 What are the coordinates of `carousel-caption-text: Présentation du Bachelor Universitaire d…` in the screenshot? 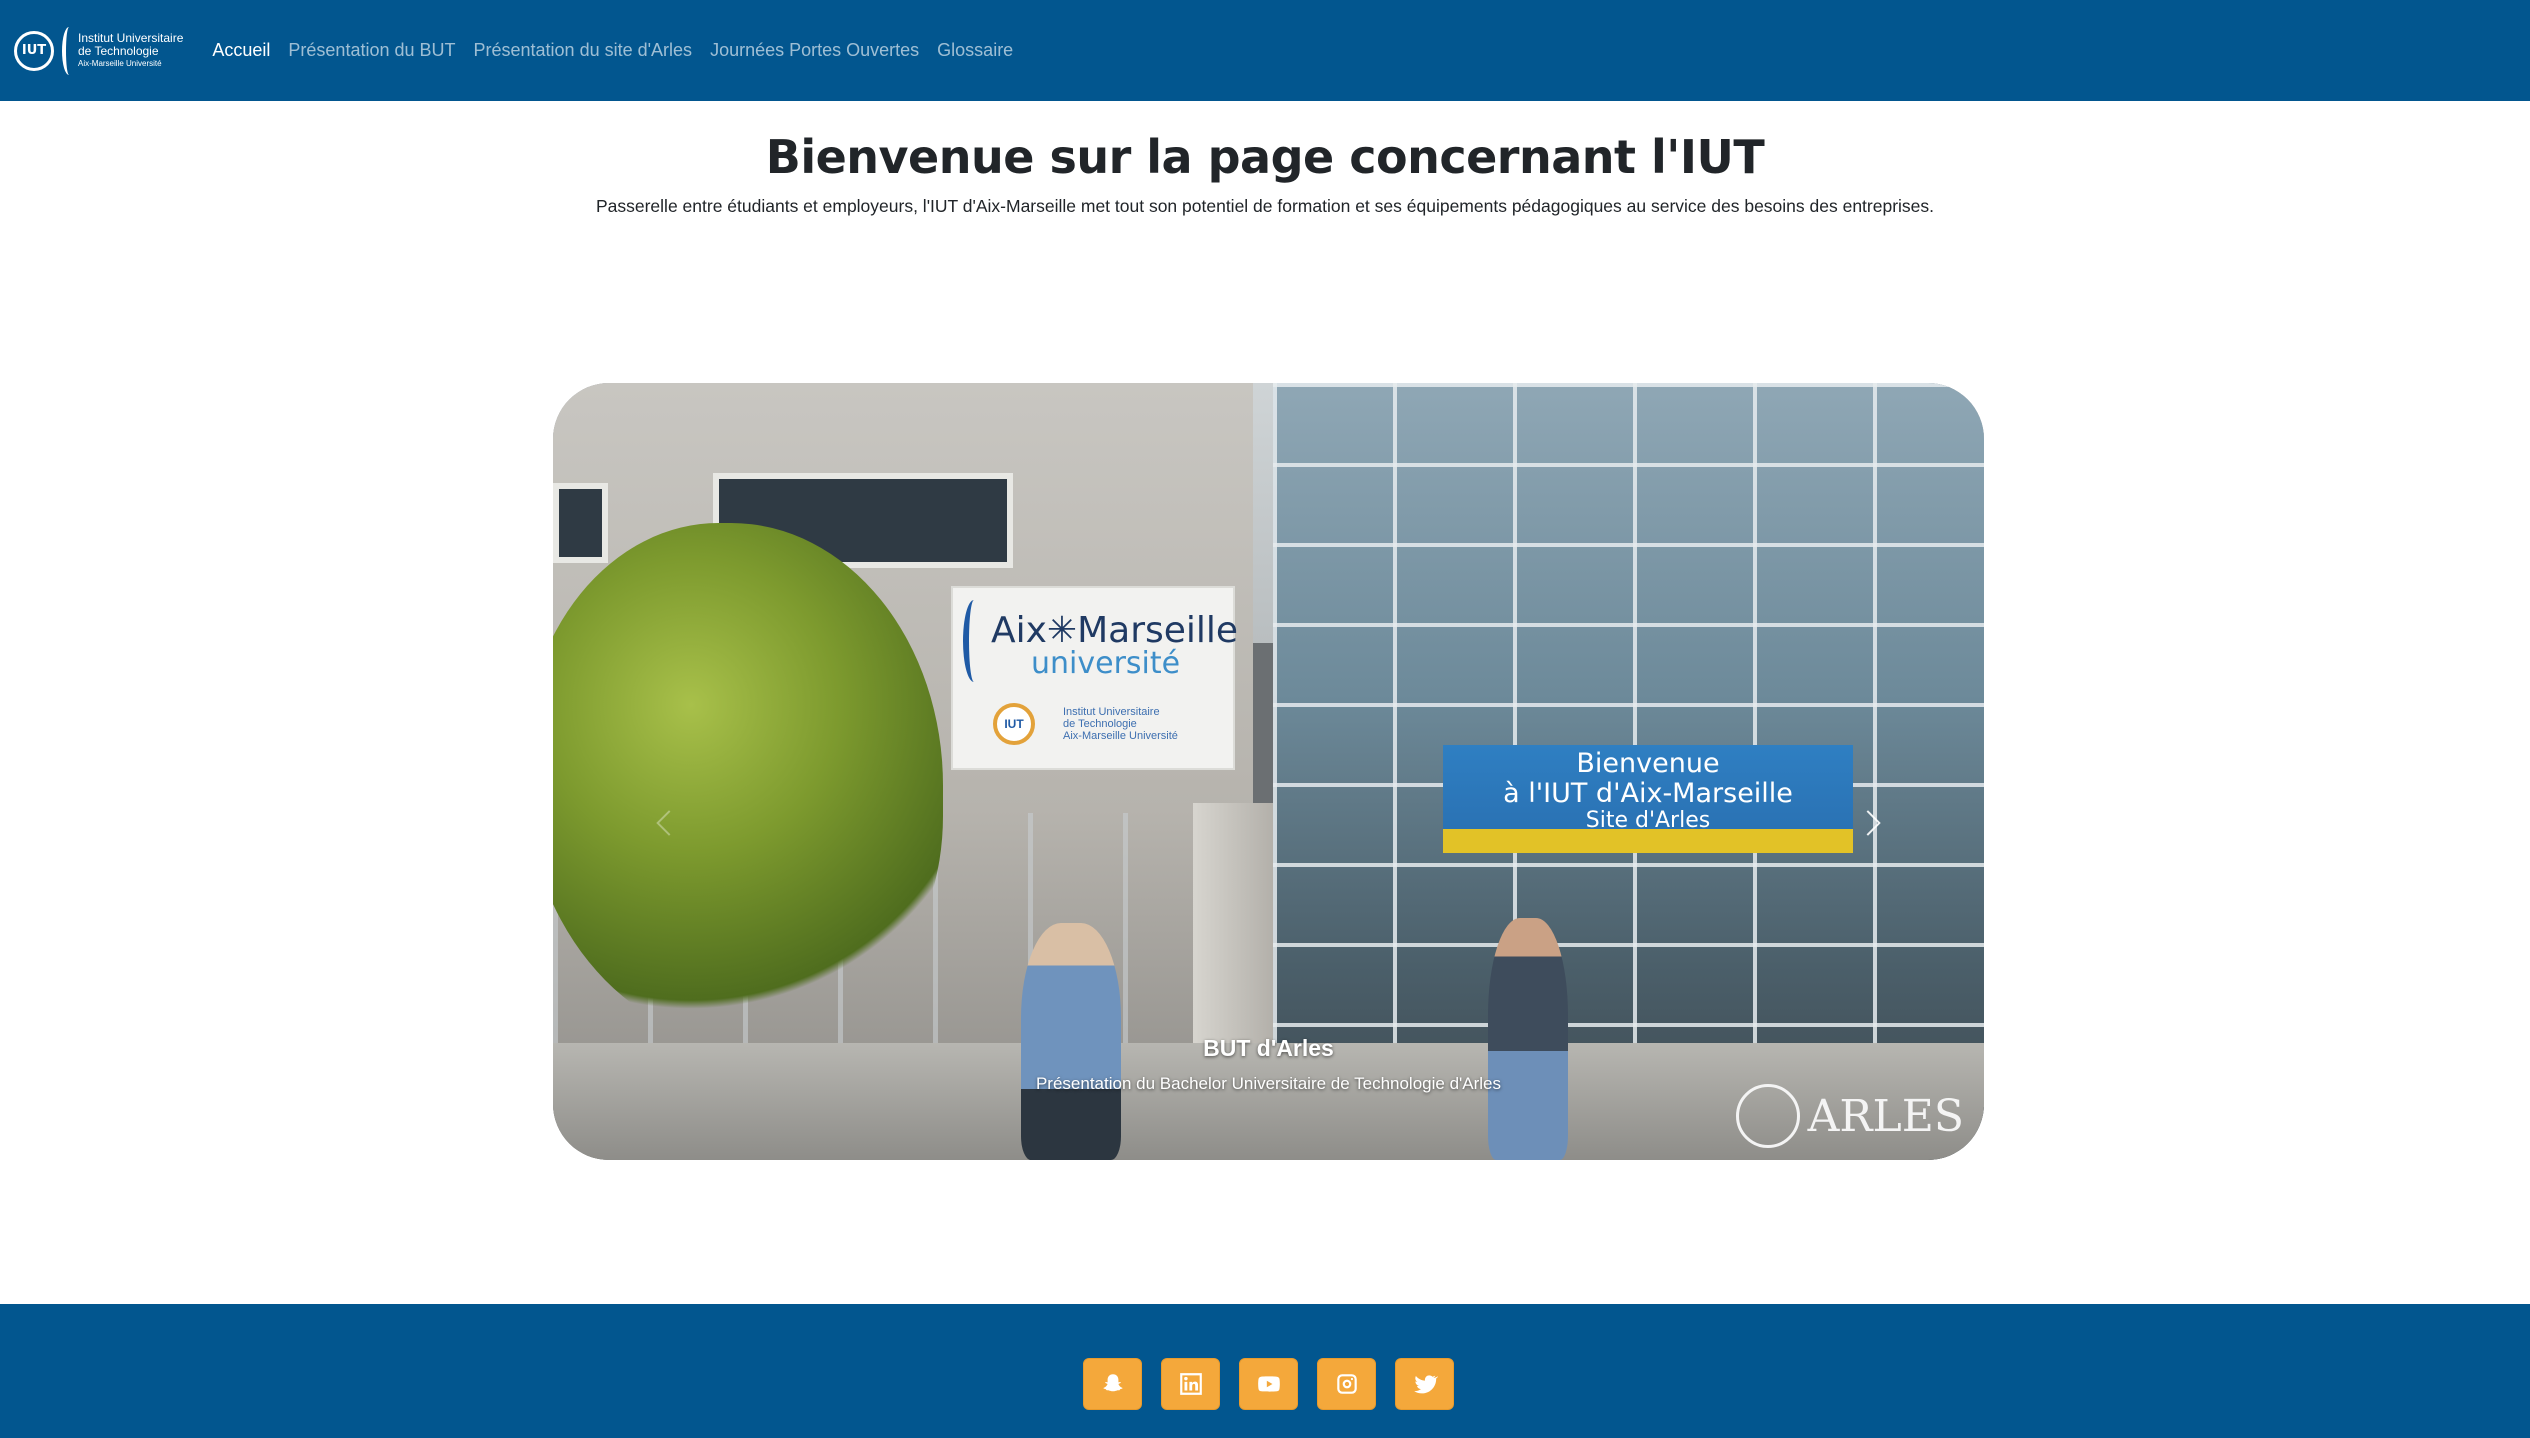 It's located at (1268, 1083).